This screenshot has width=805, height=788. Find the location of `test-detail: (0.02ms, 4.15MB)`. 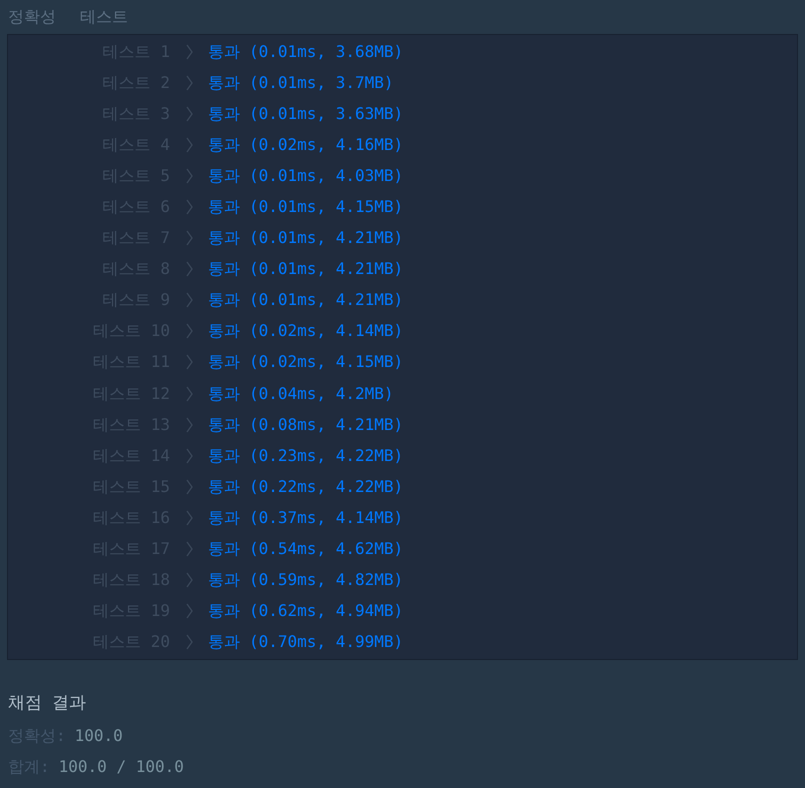

test-detail: (0.02ms, 4.15MB) is located at coordinates (326, 362).